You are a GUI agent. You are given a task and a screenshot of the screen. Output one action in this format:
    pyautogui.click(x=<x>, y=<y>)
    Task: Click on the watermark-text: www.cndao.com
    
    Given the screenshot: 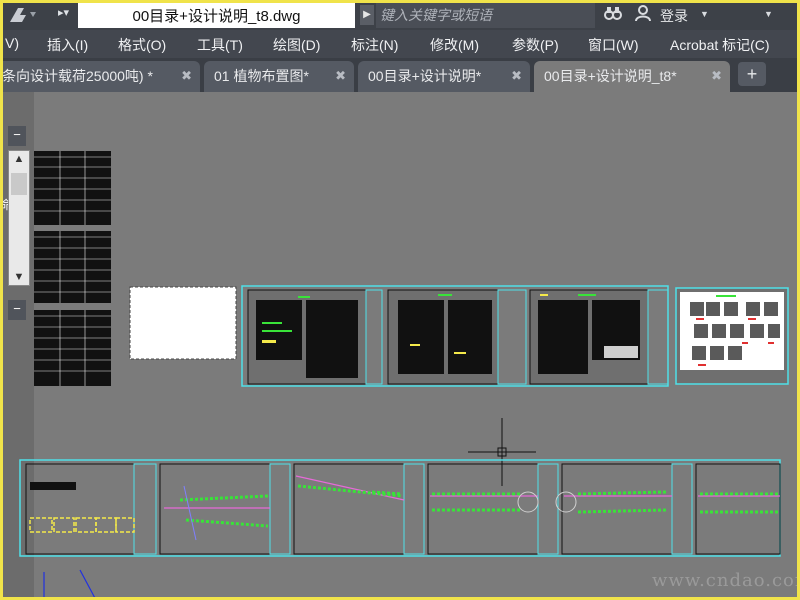 What is the action you would take?
    pyautogui.click(x=726, y=580)
    